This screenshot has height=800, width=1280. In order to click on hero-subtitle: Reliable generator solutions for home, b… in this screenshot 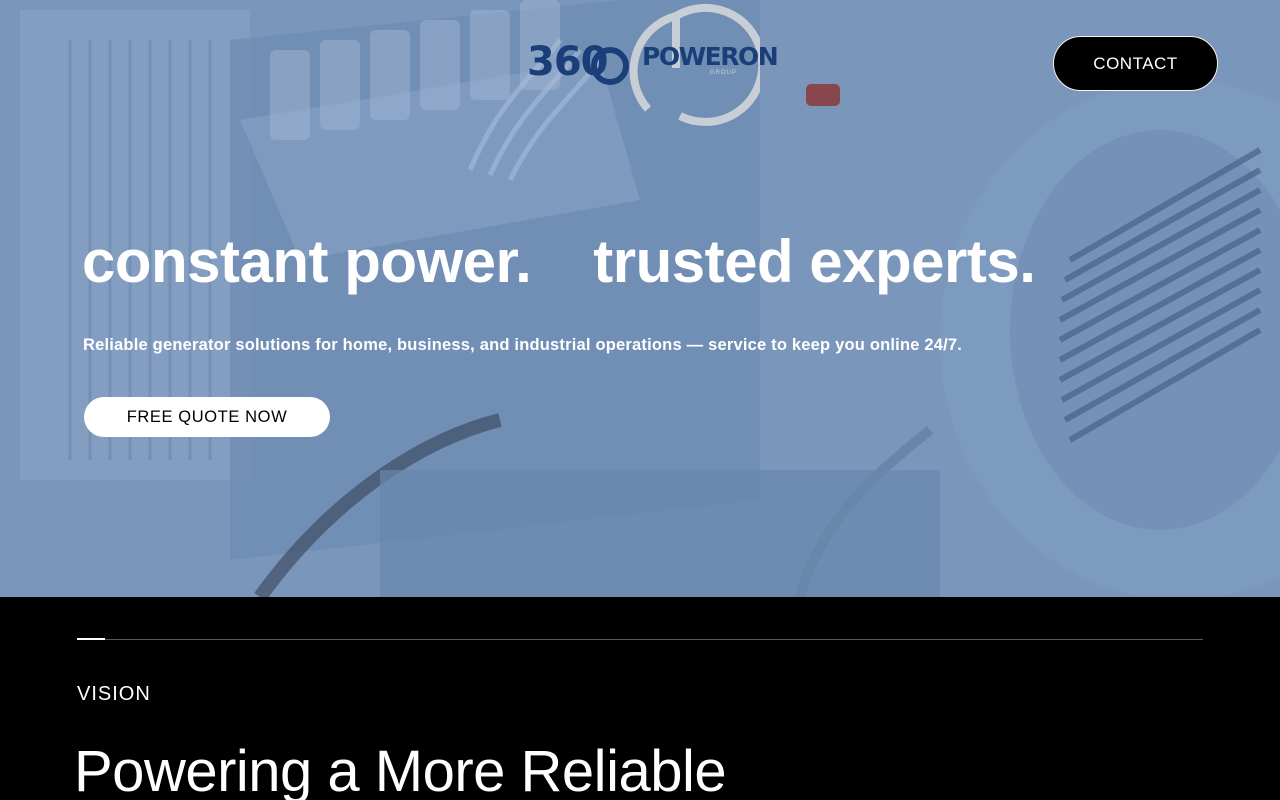, I will do `click(523, 345)`.